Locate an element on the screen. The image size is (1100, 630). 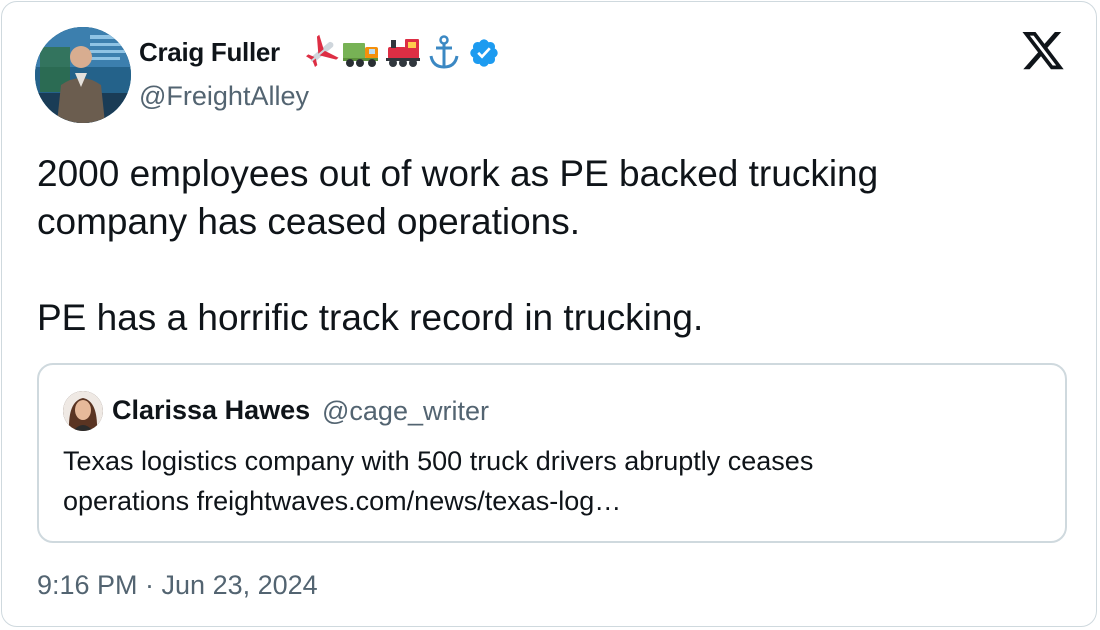
anchor-icon is located at coordinates (444, 52).